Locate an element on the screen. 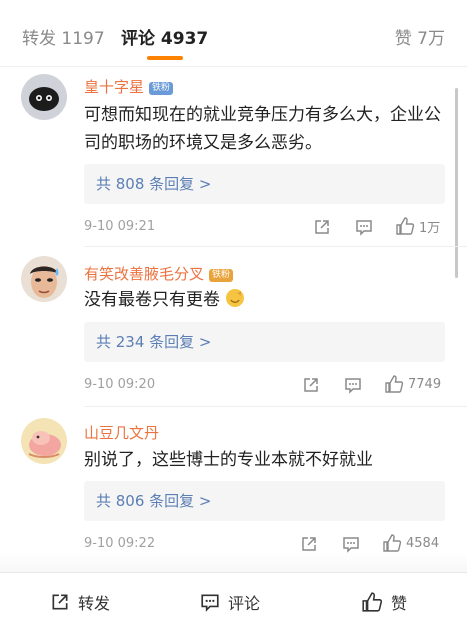 The image size is (467, 630). comment-tabs: 转发 1197 评论 4937 赞 7万 is located at coordinates (233, 33).